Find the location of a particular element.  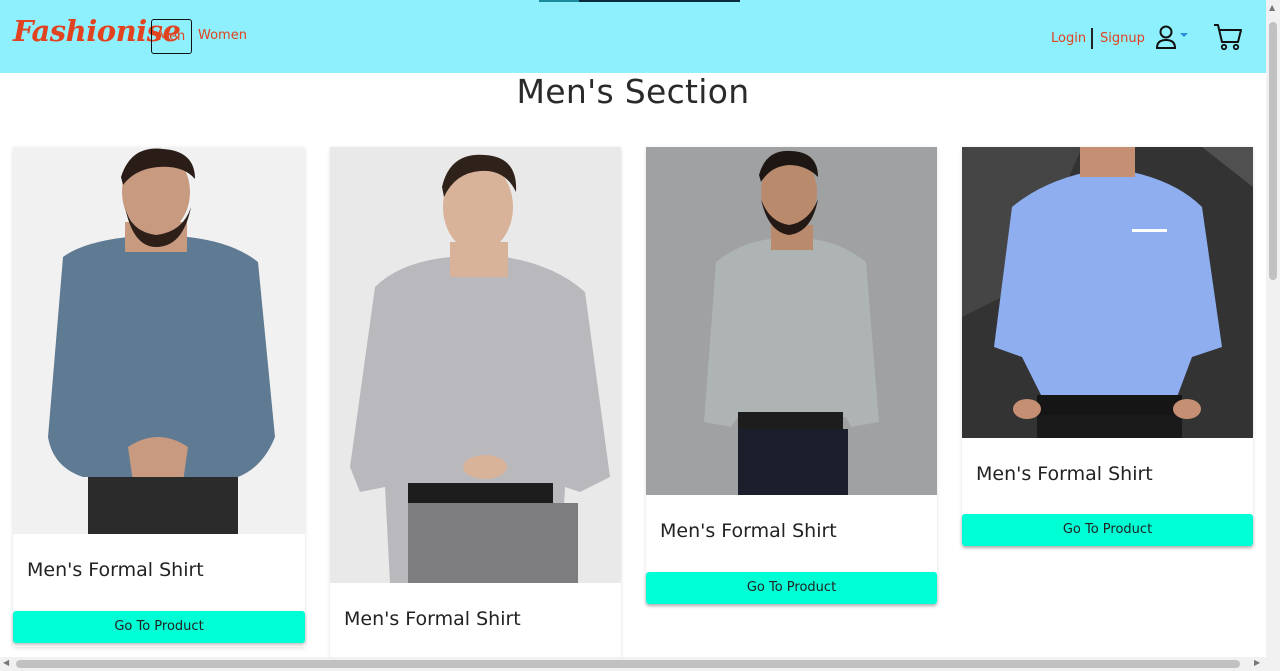

vertical-scrollbar: ▲ is located at coordinates (1273, 335).